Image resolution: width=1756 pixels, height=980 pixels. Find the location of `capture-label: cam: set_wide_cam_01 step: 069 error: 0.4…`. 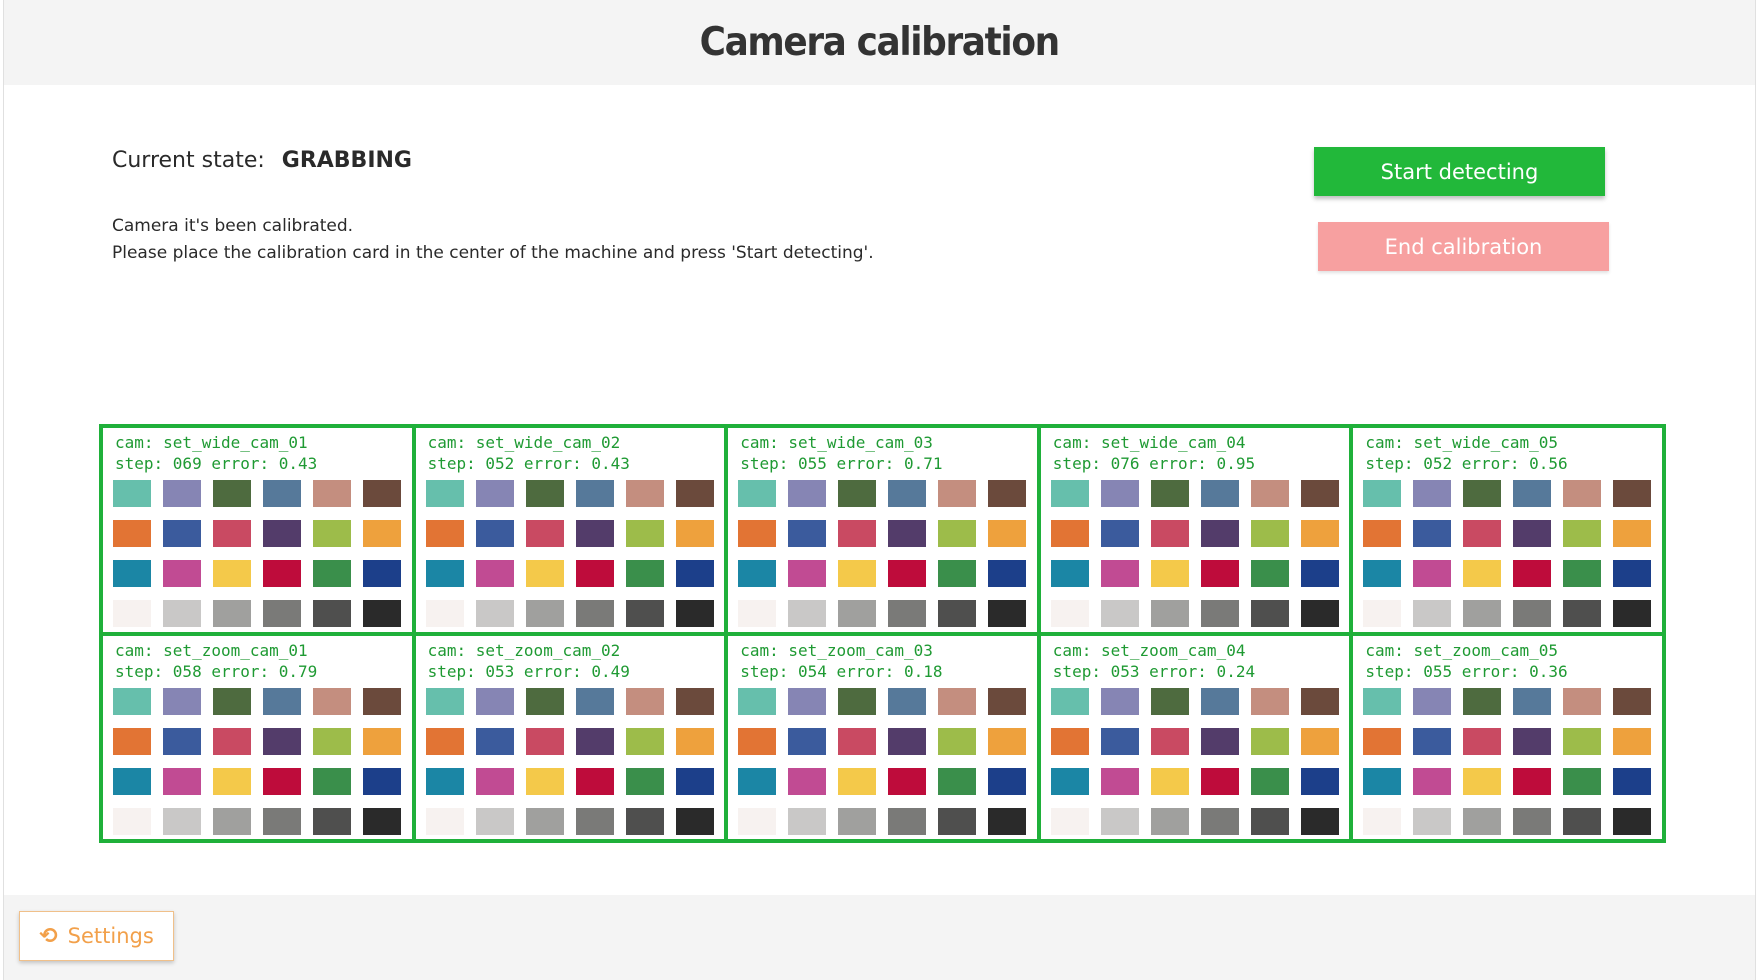

capture-label: cam: set_wide_cam_01 step: 069 error: 0.4… is located at coordinates (216, 453).